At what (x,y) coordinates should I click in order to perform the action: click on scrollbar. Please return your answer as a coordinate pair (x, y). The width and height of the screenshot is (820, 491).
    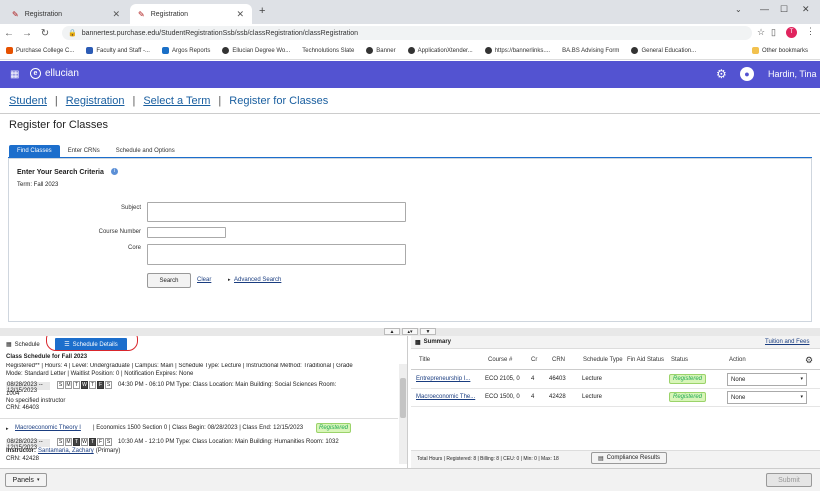
    Looking at the image, I should click on (403, 414).